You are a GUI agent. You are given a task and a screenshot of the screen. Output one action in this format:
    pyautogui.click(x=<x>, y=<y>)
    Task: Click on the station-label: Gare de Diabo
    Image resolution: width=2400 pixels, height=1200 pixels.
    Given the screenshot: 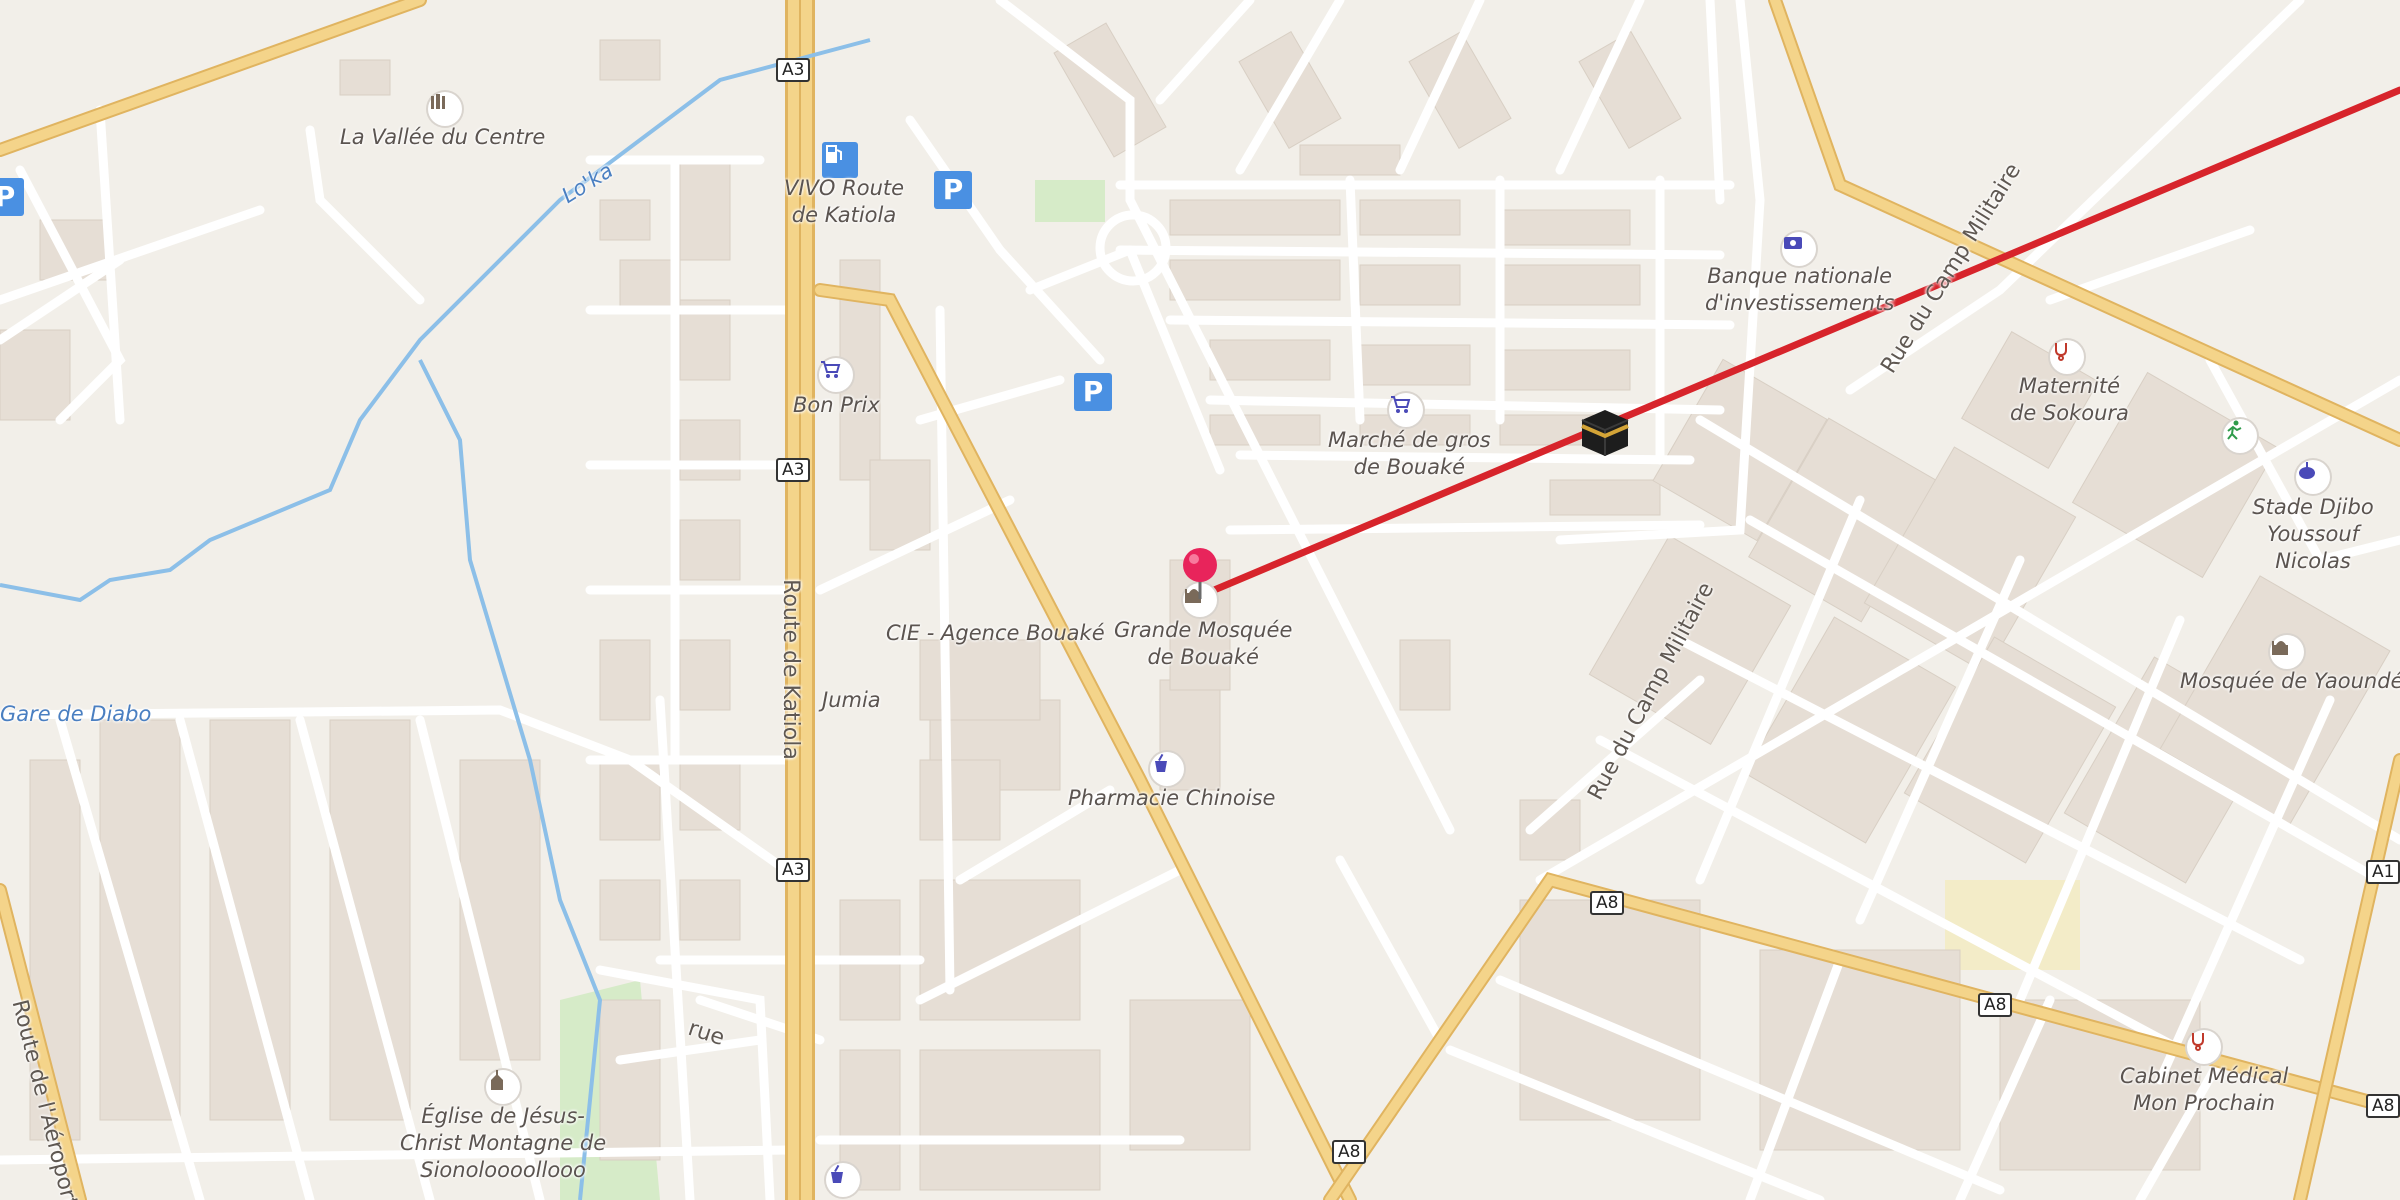 What is the action you would take?
    pyautogui.click(x=76, y=714)
    